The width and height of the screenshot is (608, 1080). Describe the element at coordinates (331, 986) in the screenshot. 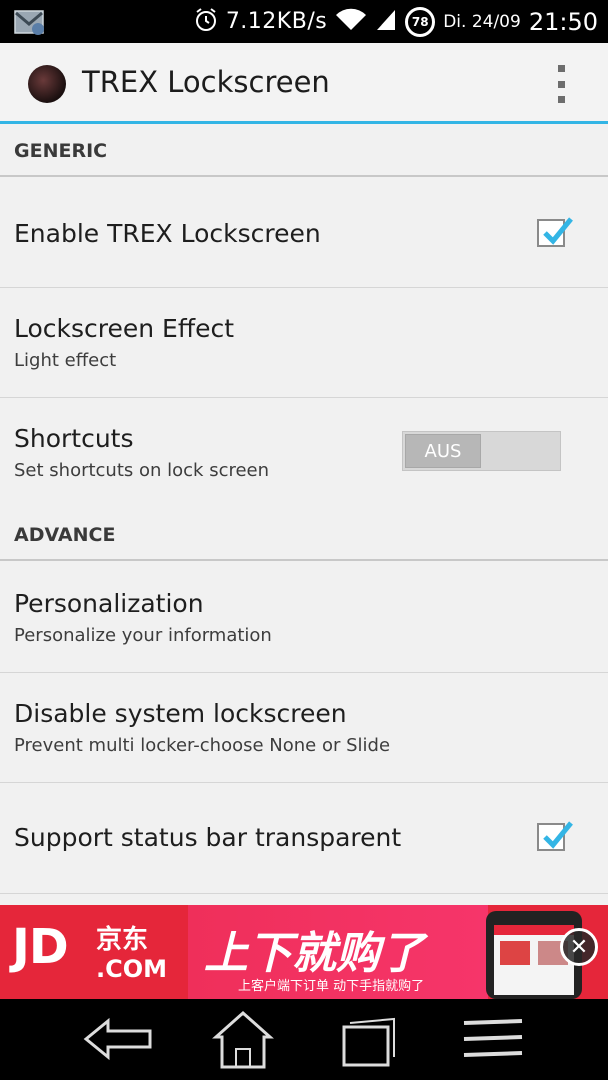

I see `ad-subtext: 上客户端下订单 动下手指就购了` at that location.